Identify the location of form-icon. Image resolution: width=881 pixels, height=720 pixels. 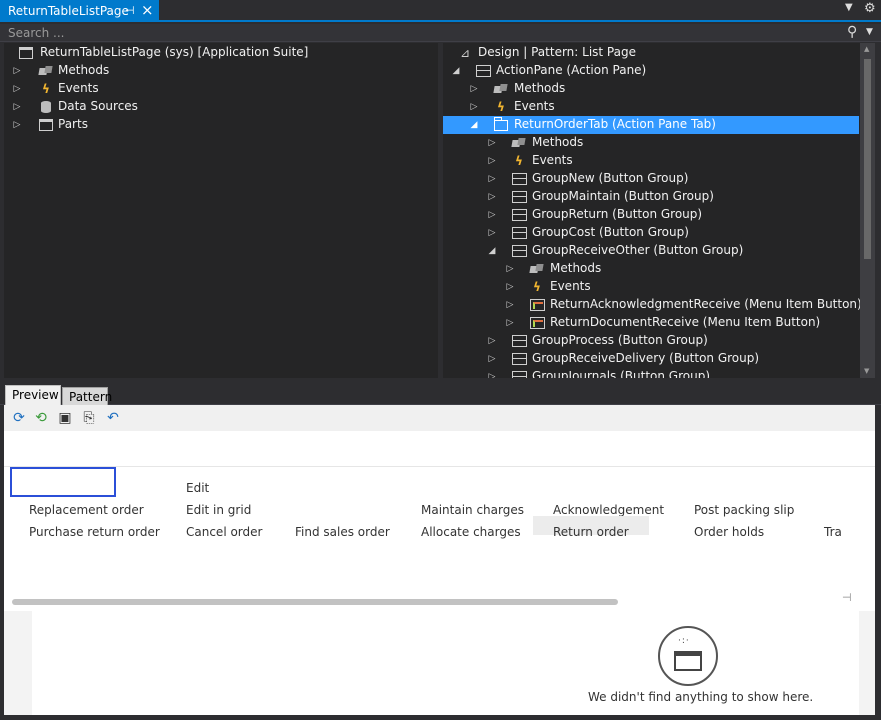
(26, 53).